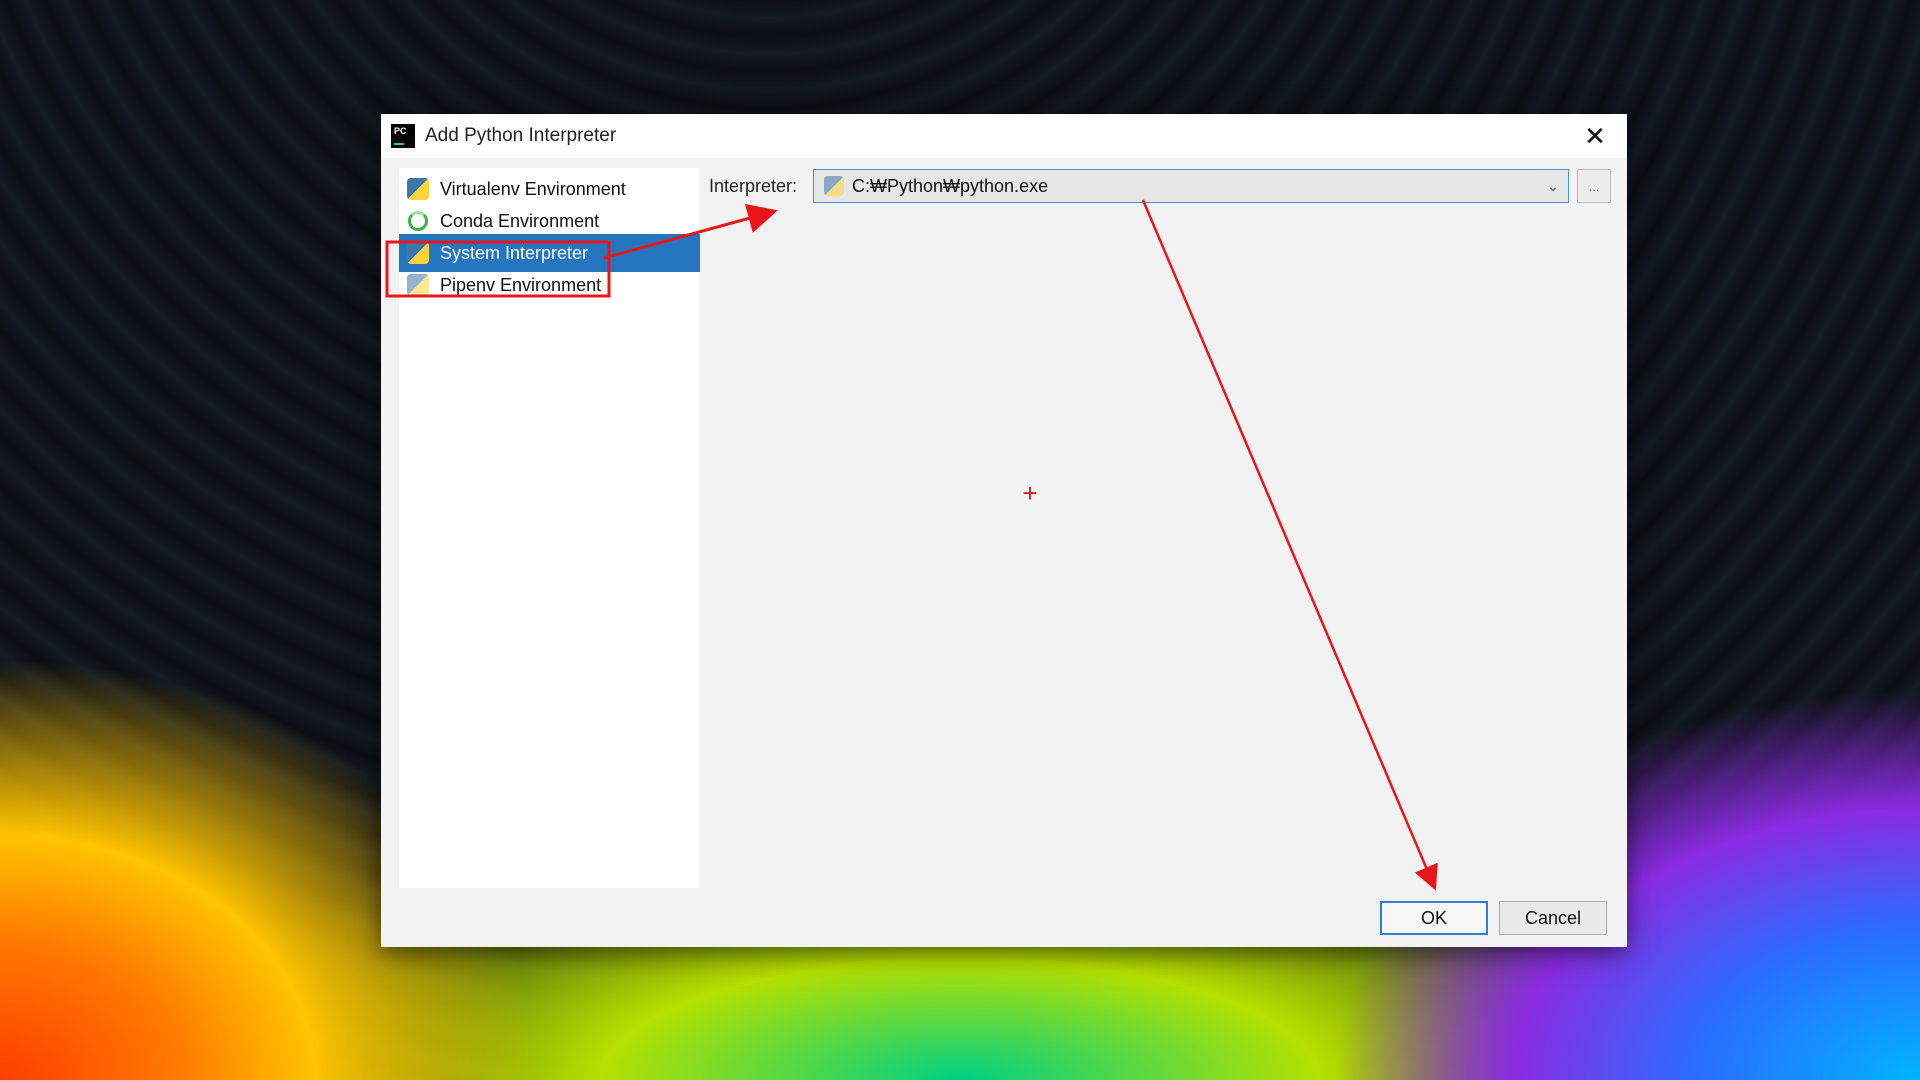  What do you see at coordinates (418, 285) in the screenshot?
I see `pipenv-icon` at bounding box center [418, 285].